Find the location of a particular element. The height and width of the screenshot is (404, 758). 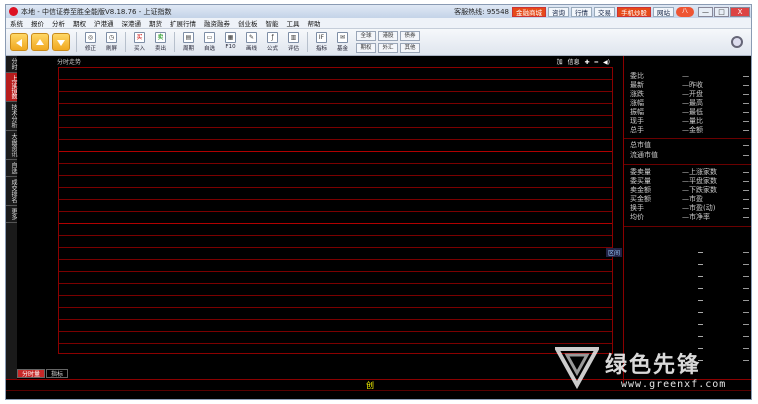

trade-button: 交易 is located at coordinates (604, 11).